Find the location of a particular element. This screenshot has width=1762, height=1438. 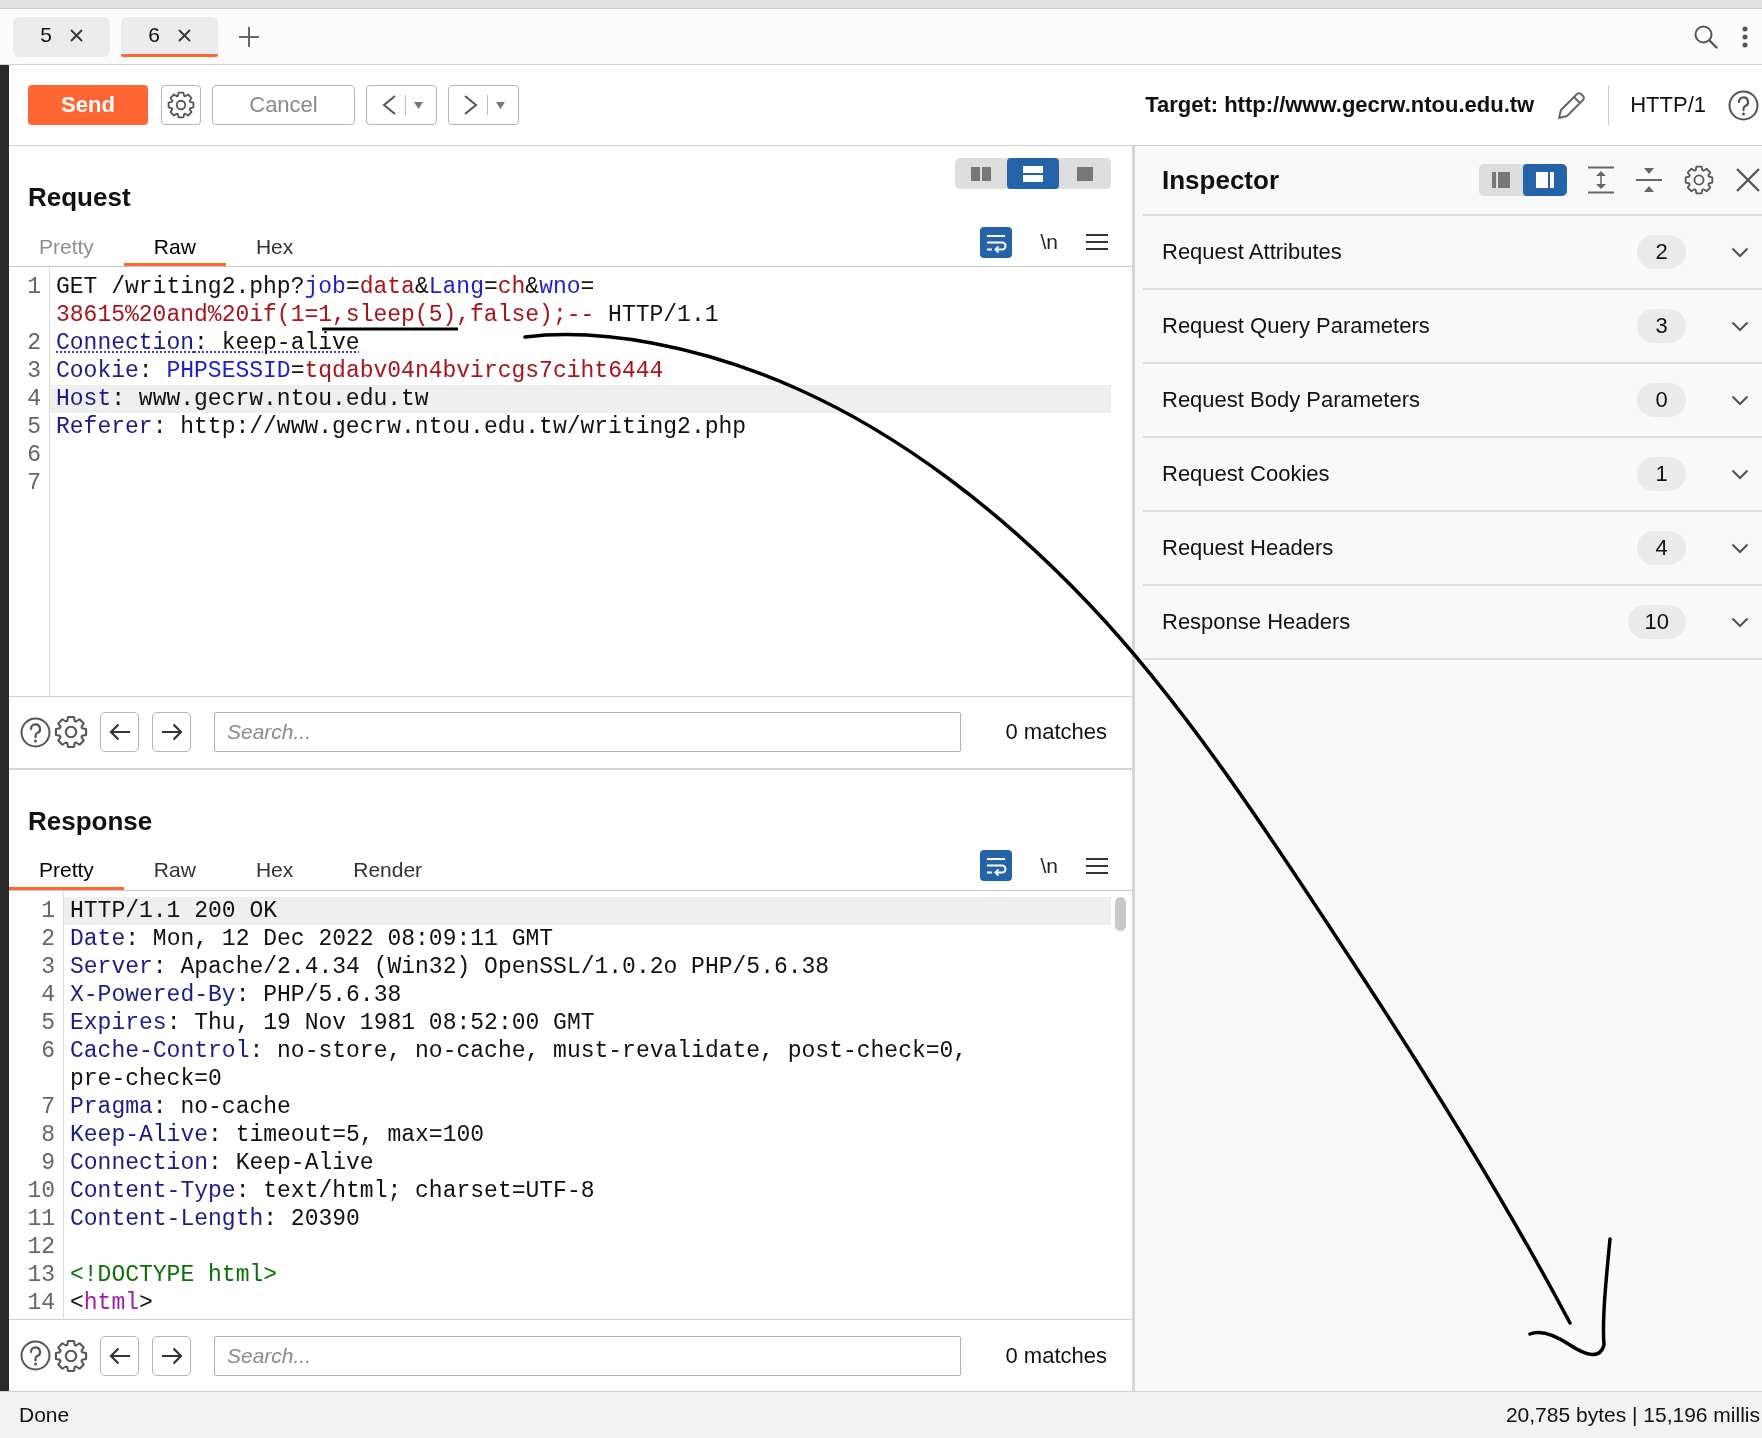

inspector-section: Request Headers 4 is located at coordinates (1452, 549).